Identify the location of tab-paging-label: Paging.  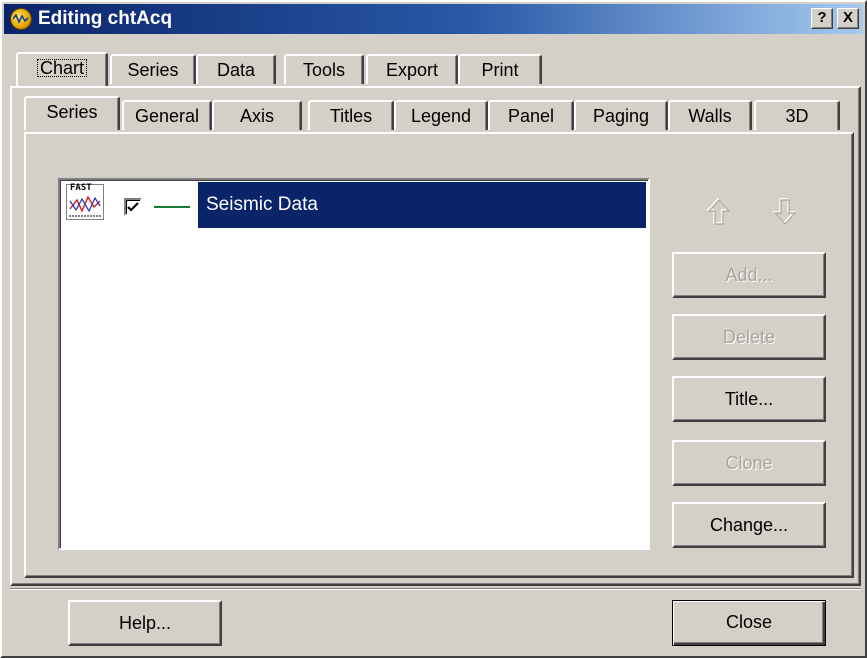
(621, 116).